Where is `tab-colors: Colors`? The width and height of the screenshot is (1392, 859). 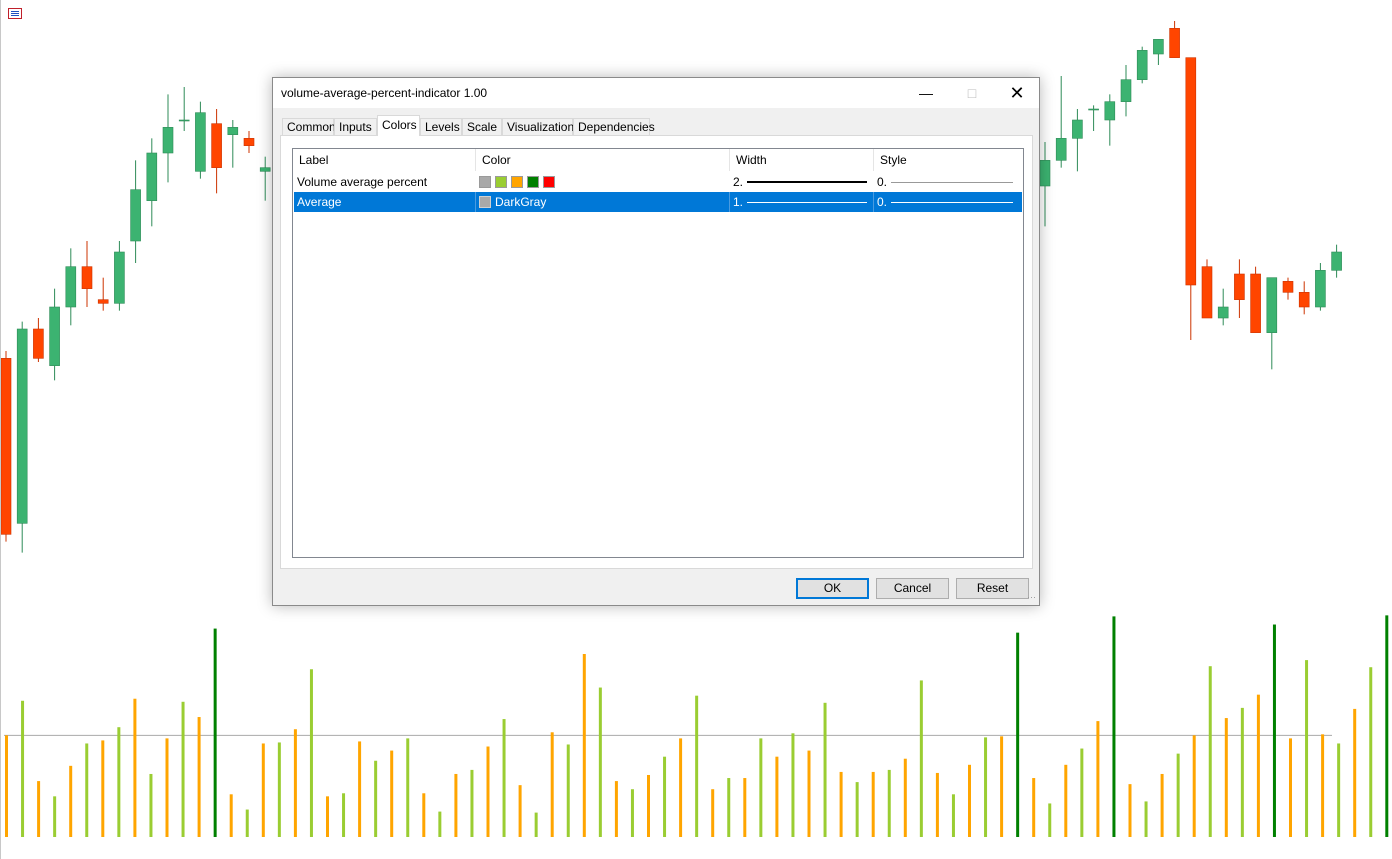
tab-colors: Colors is located at coordinates (398, 125).